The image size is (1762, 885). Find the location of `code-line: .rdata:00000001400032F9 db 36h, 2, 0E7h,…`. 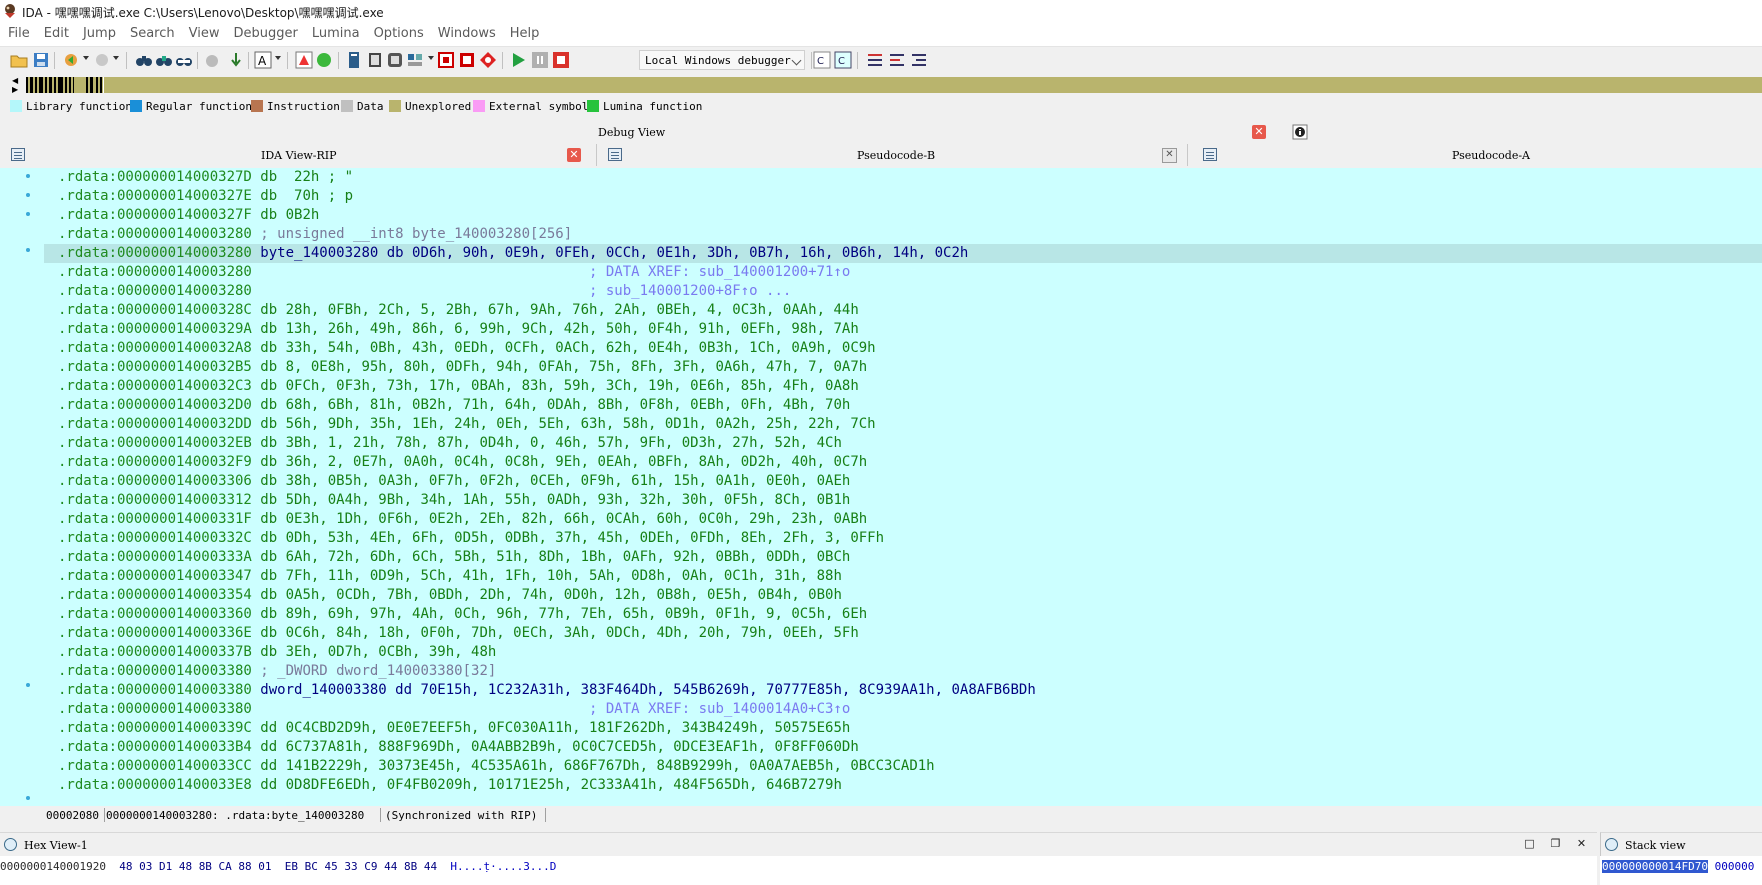

code-line: .rdata:00000001400032F9 db 36h, 2, 0E7h,… is located at coordinates (903, 462).